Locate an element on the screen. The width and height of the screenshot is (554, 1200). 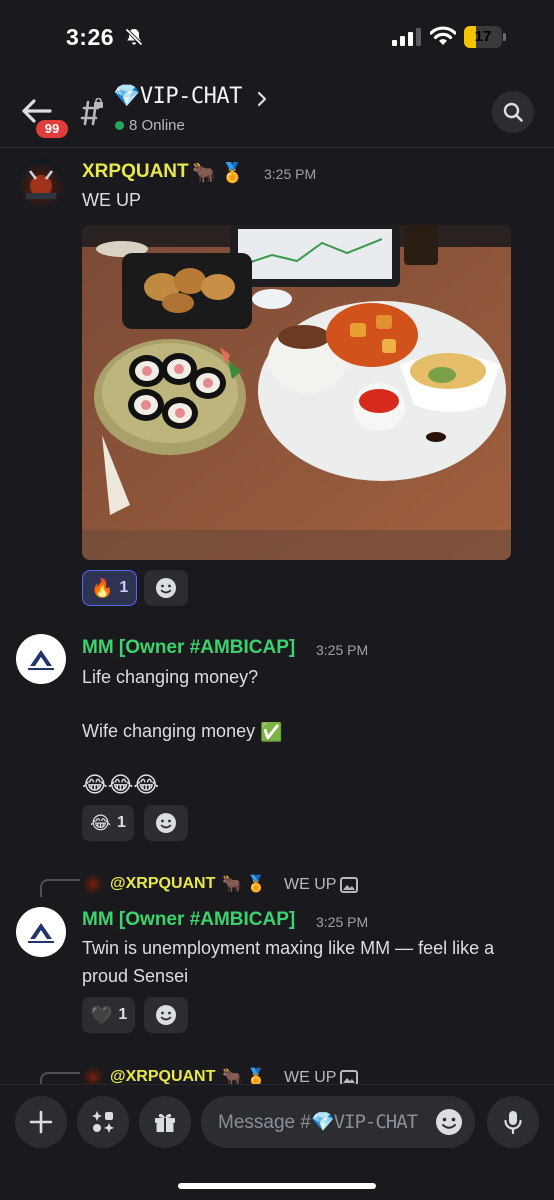
gift-icon is located at coordinates (165, 1123).